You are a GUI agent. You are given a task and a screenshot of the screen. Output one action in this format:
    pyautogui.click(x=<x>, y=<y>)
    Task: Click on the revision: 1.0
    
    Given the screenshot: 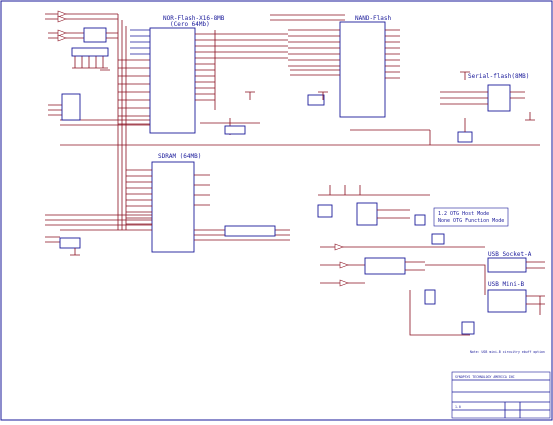 What is the action you would take?
    pyautogui.click(x=458, y=407)
    